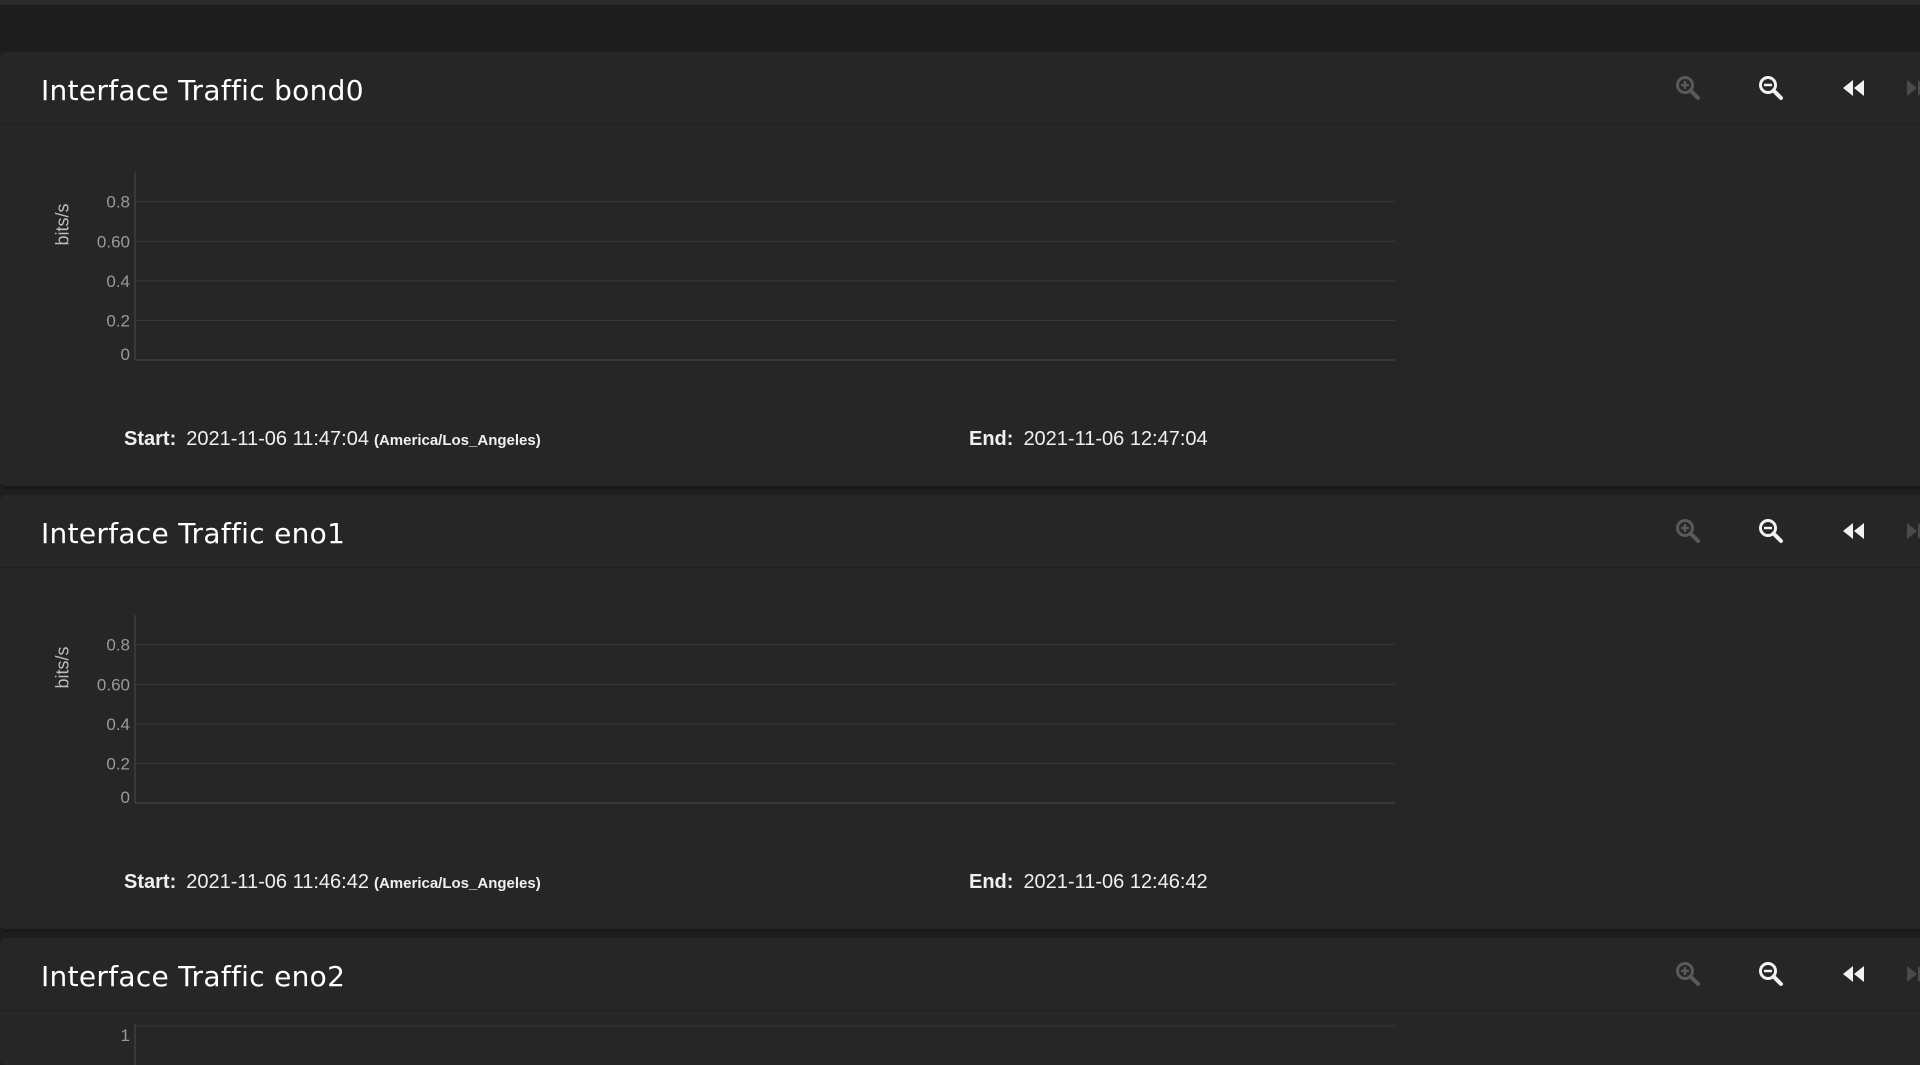 The height and width of the screenshot is (1065, 1920). I want to click on end-time: End: 2021-11-06 12:46:42, so click(1088, 882).